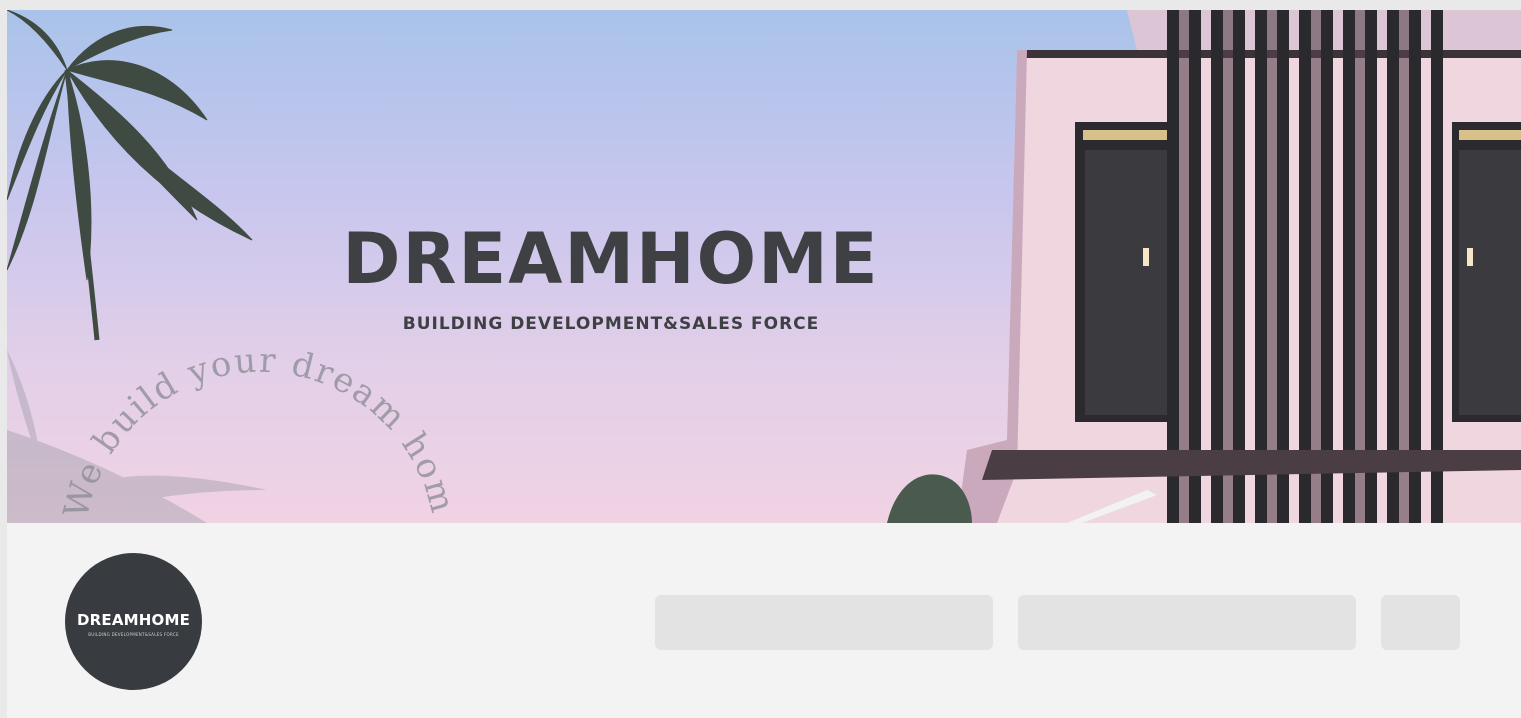 The width and height of the screenshot is (1521, 718). Describe the element at coordinates (611, 259) in the screenshot. I see `cover-brand-title: DREAMHOME` at that location.